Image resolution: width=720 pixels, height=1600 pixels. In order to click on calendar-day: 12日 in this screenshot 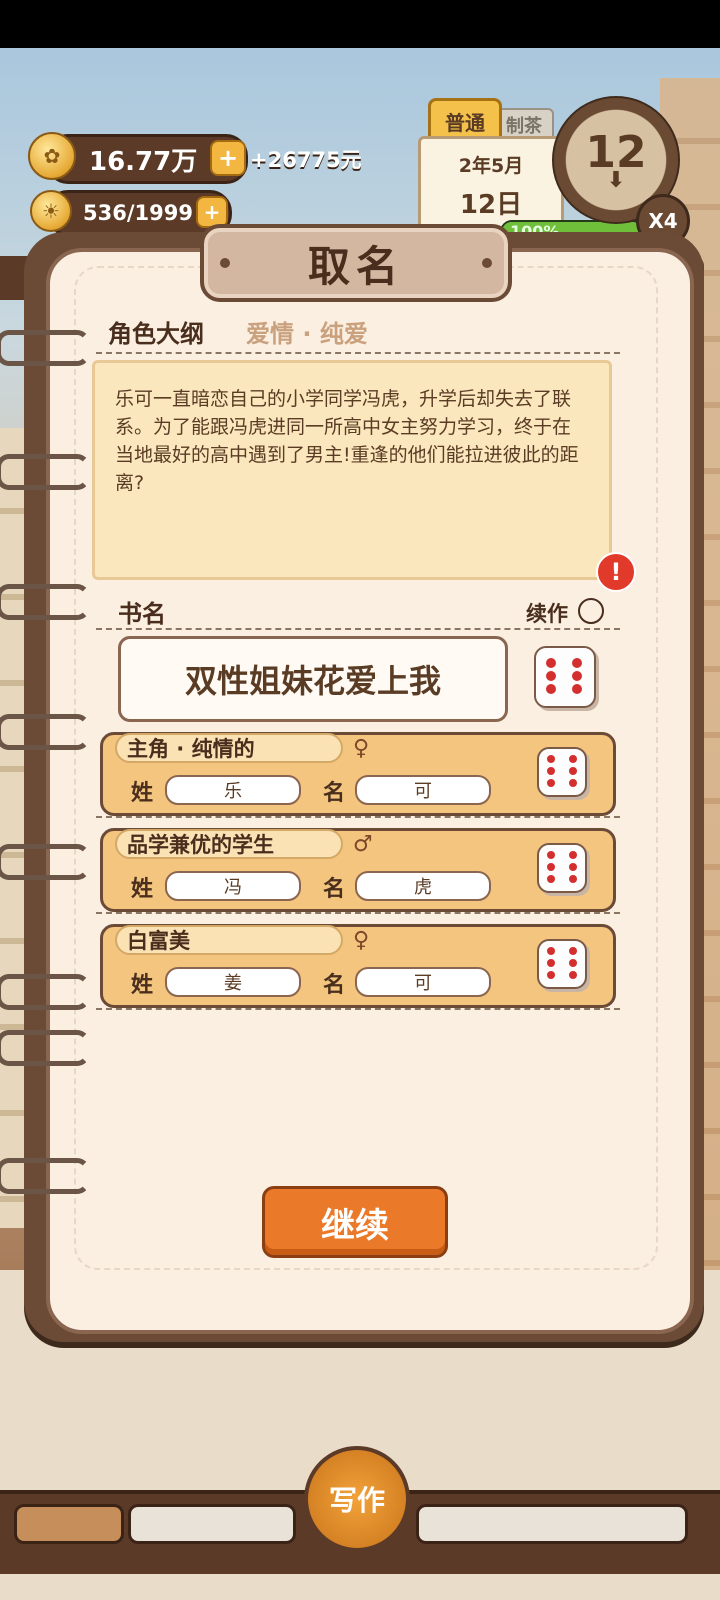, I will do `click(491, 205)`.